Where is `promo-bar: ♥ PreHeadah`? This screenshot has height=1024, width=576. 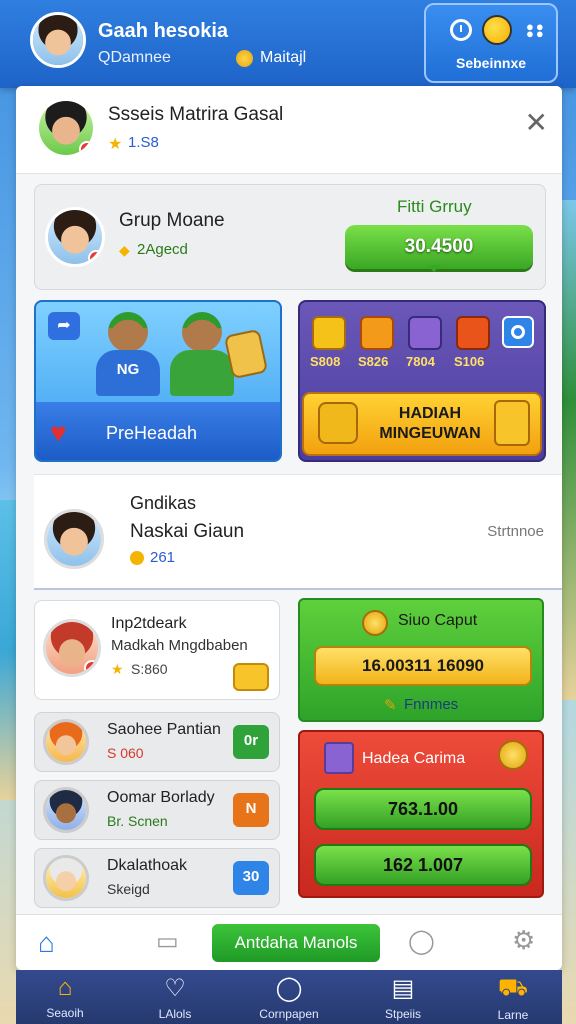 promo-bar: ♥ PreHeadah is located at coordinates (158, 431).